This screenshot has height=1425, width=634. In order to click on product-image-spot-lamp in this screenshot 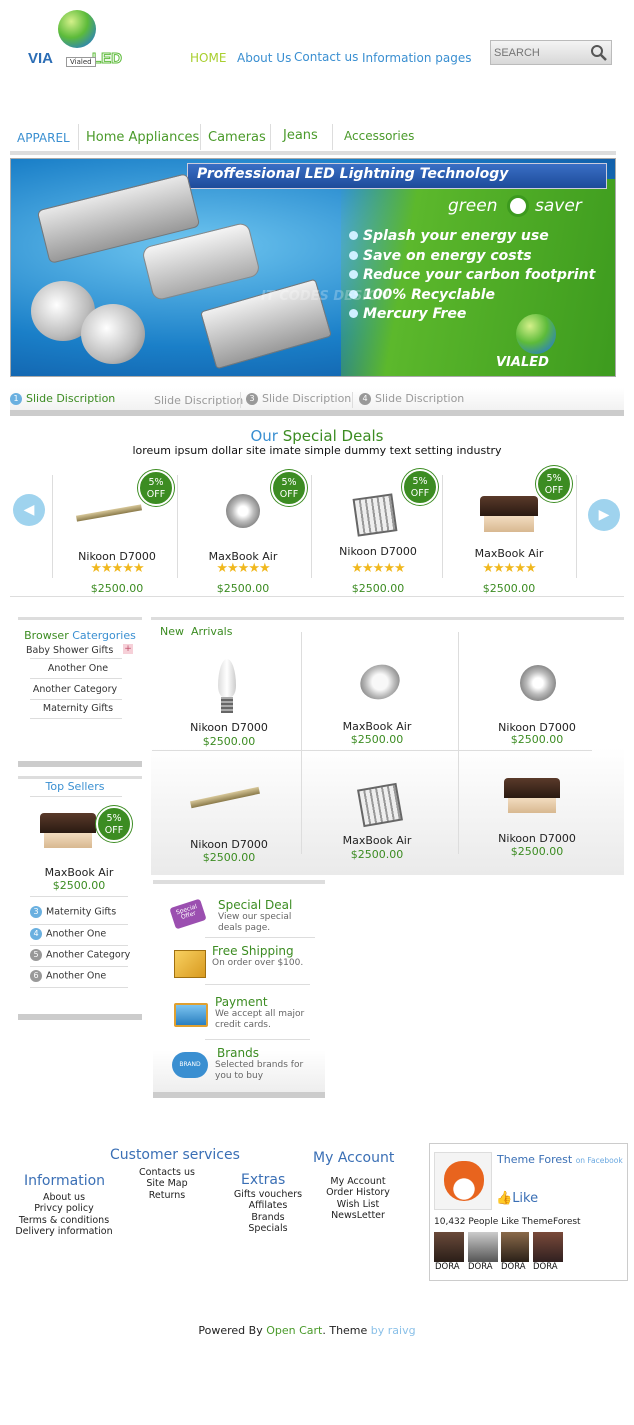, I will do `click(538, 683)`.